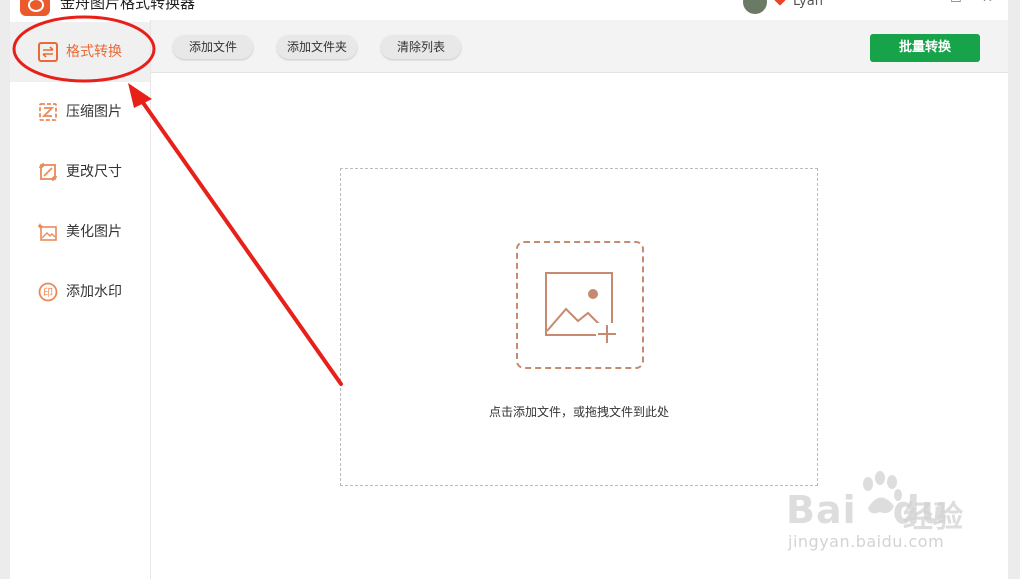 The height and width of the screenshot is (579, 1020). I want to click on svg-text: 印, so click(48, 293).